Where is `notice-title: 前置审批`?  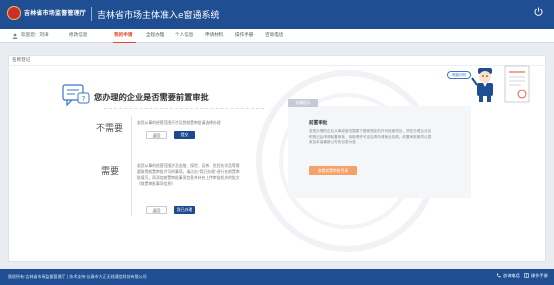
notice-title: 前置审批 is located at coordinates (318, 123).